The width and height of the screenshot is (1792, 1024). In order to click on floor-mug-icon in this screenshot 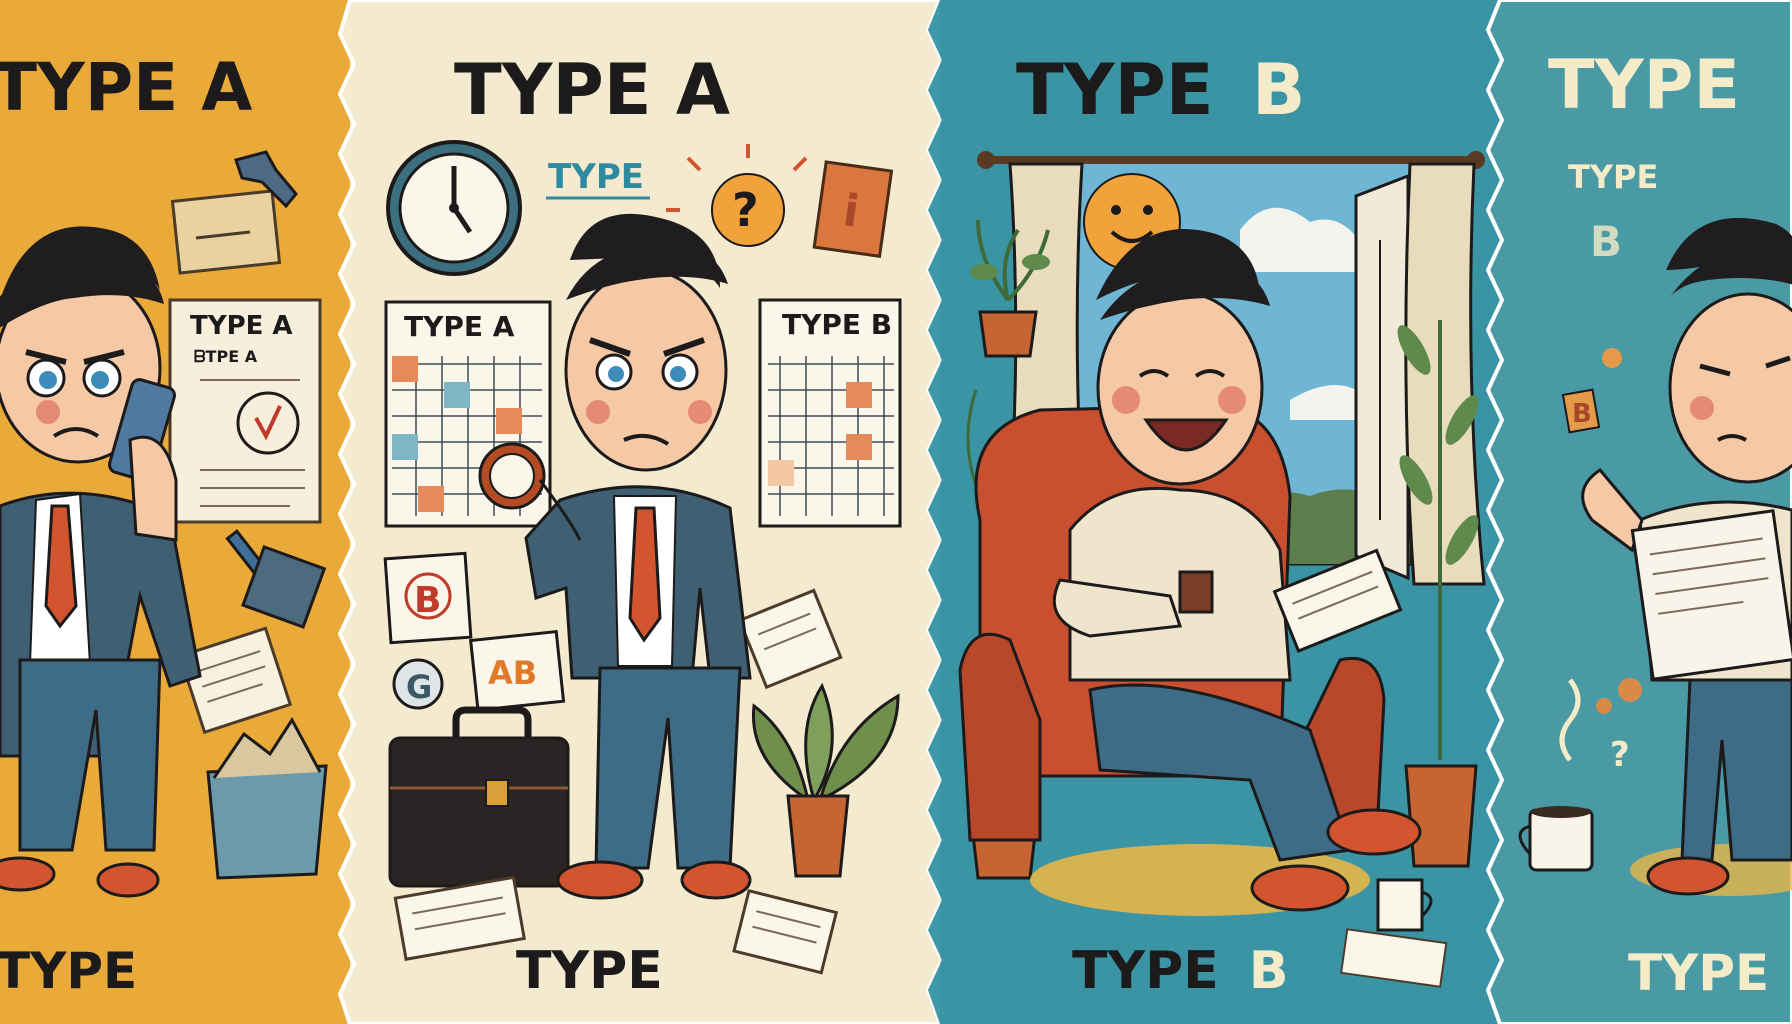, I will do `click(1404, 905)`.